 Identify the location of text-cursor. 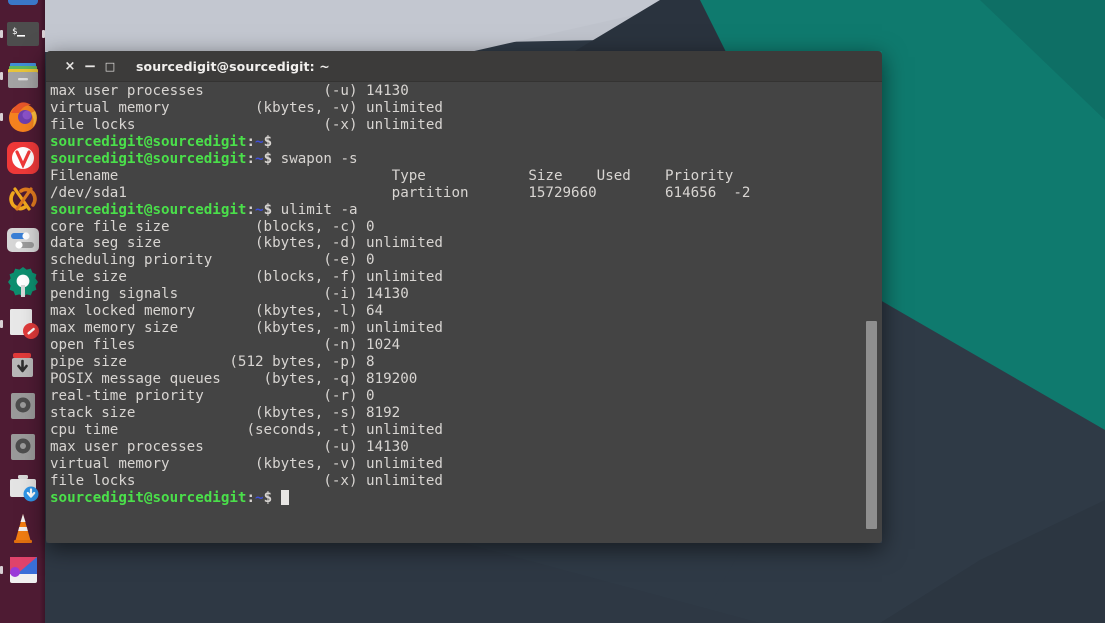
(285, 497).